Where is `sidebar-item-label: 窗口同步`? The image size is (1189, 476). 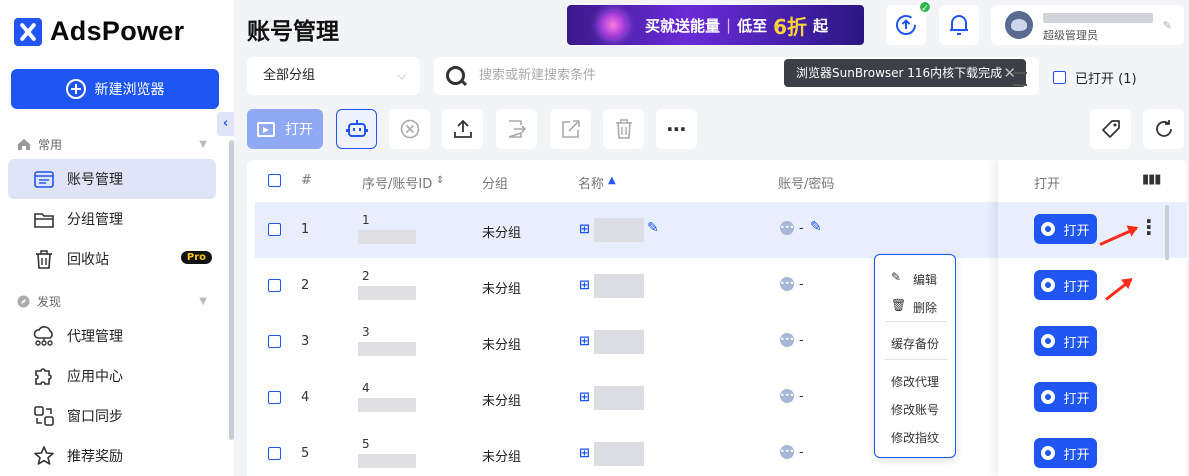
sidebar-item-label: 窗口同步 is located at coordinates (95, 417).